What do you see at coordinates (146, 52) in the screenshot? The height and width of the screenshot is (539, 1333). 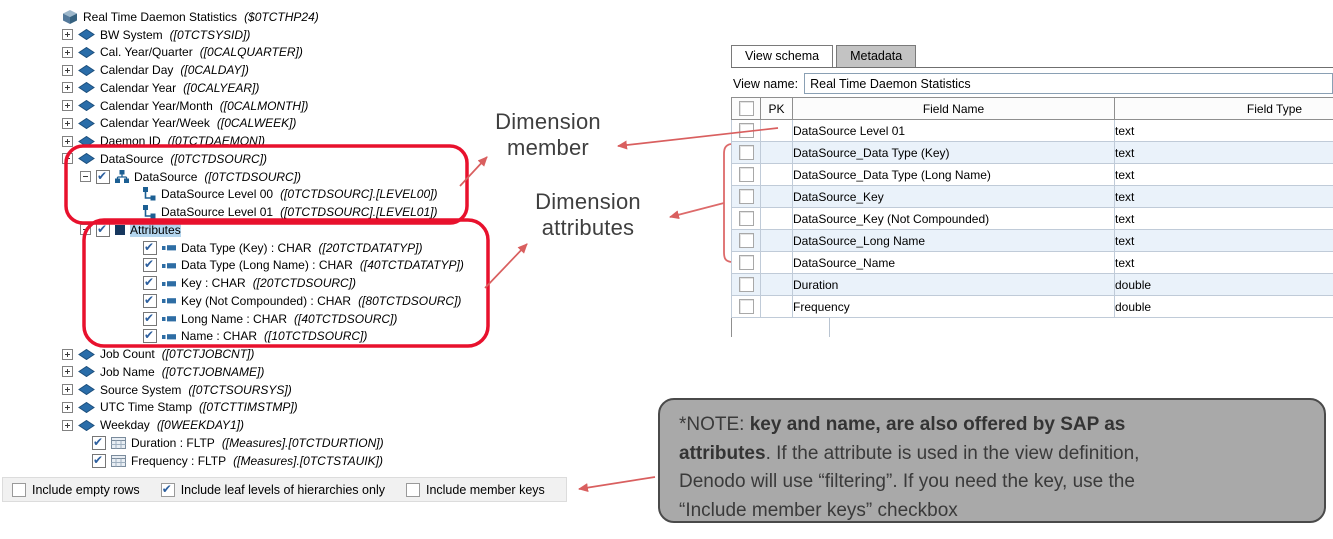 I see `tree-item-label: Cal. Year/Quarter` at bounding box center [146, 52].